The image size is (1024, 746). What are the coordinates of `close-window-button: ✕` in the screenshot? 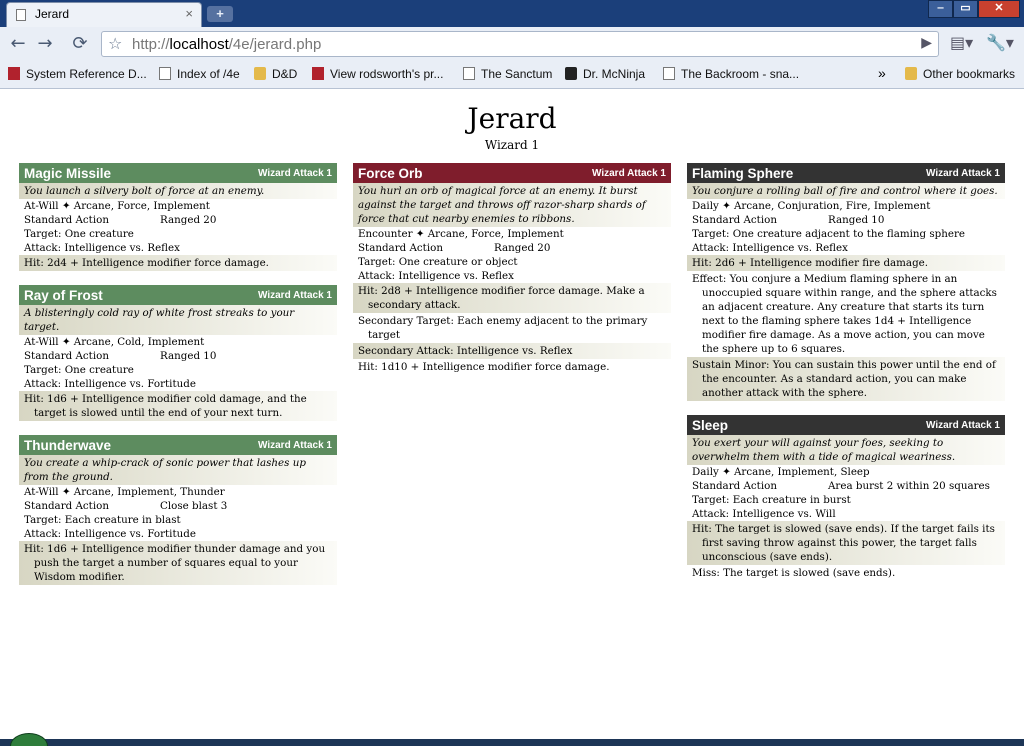 It's located at (999, 9).